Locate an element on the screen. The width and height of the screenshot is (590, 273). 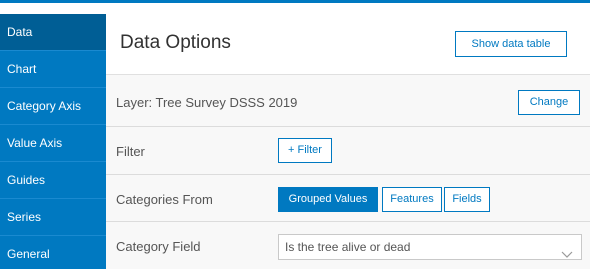
category-field-label: Category Field is located at coordinates (158, 246).